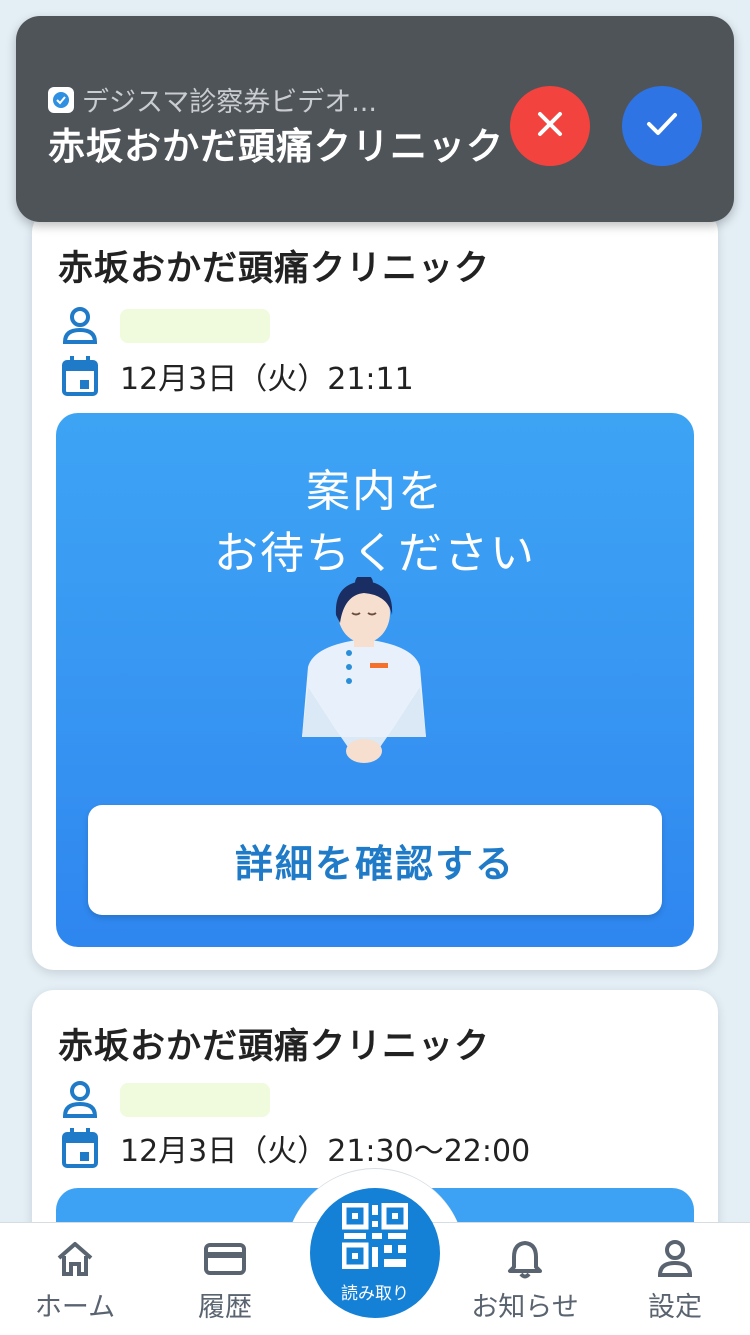 Image resolution: width=750 pixels, height=1335 pixels. Describe the element at coordinates (364, 675) in the screenshot. I see `nurse-illustration` at that location.